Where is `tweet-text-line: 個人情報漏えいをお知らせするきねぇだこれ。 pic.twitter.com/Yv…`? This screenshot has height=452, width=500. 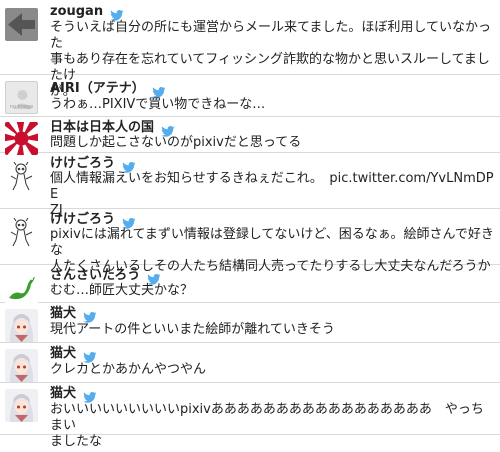 tweet-text-line: 個人情報漏えいをお知らせするきねぇだこれ。 pic.twitter.com/Yv… is located at coordinates (272, 186).